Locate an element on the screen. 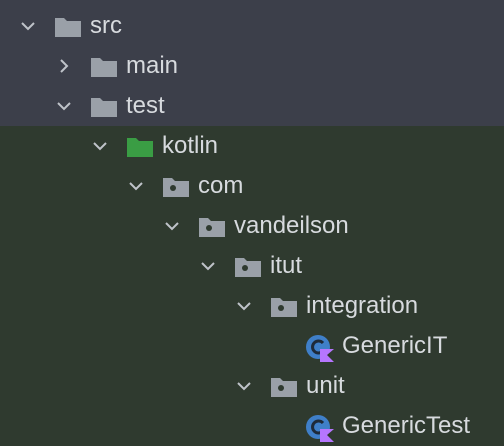  tree-node-kotlin: kotlin is located at coordinates (252, 146).